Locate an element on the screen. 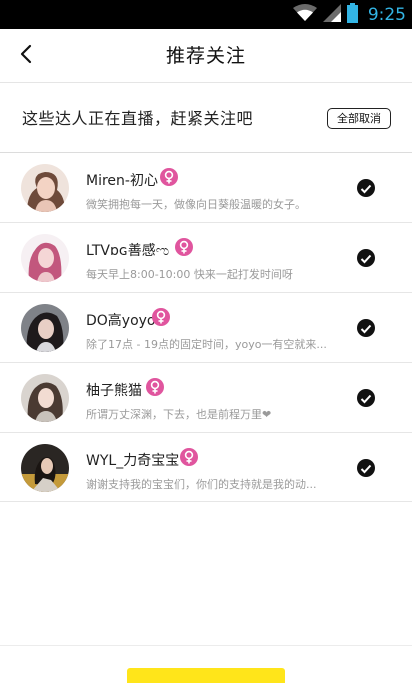 The height and width of the screenshot is (683, 412). user-name: DO高yoyo is located at coordinates (121, 321).